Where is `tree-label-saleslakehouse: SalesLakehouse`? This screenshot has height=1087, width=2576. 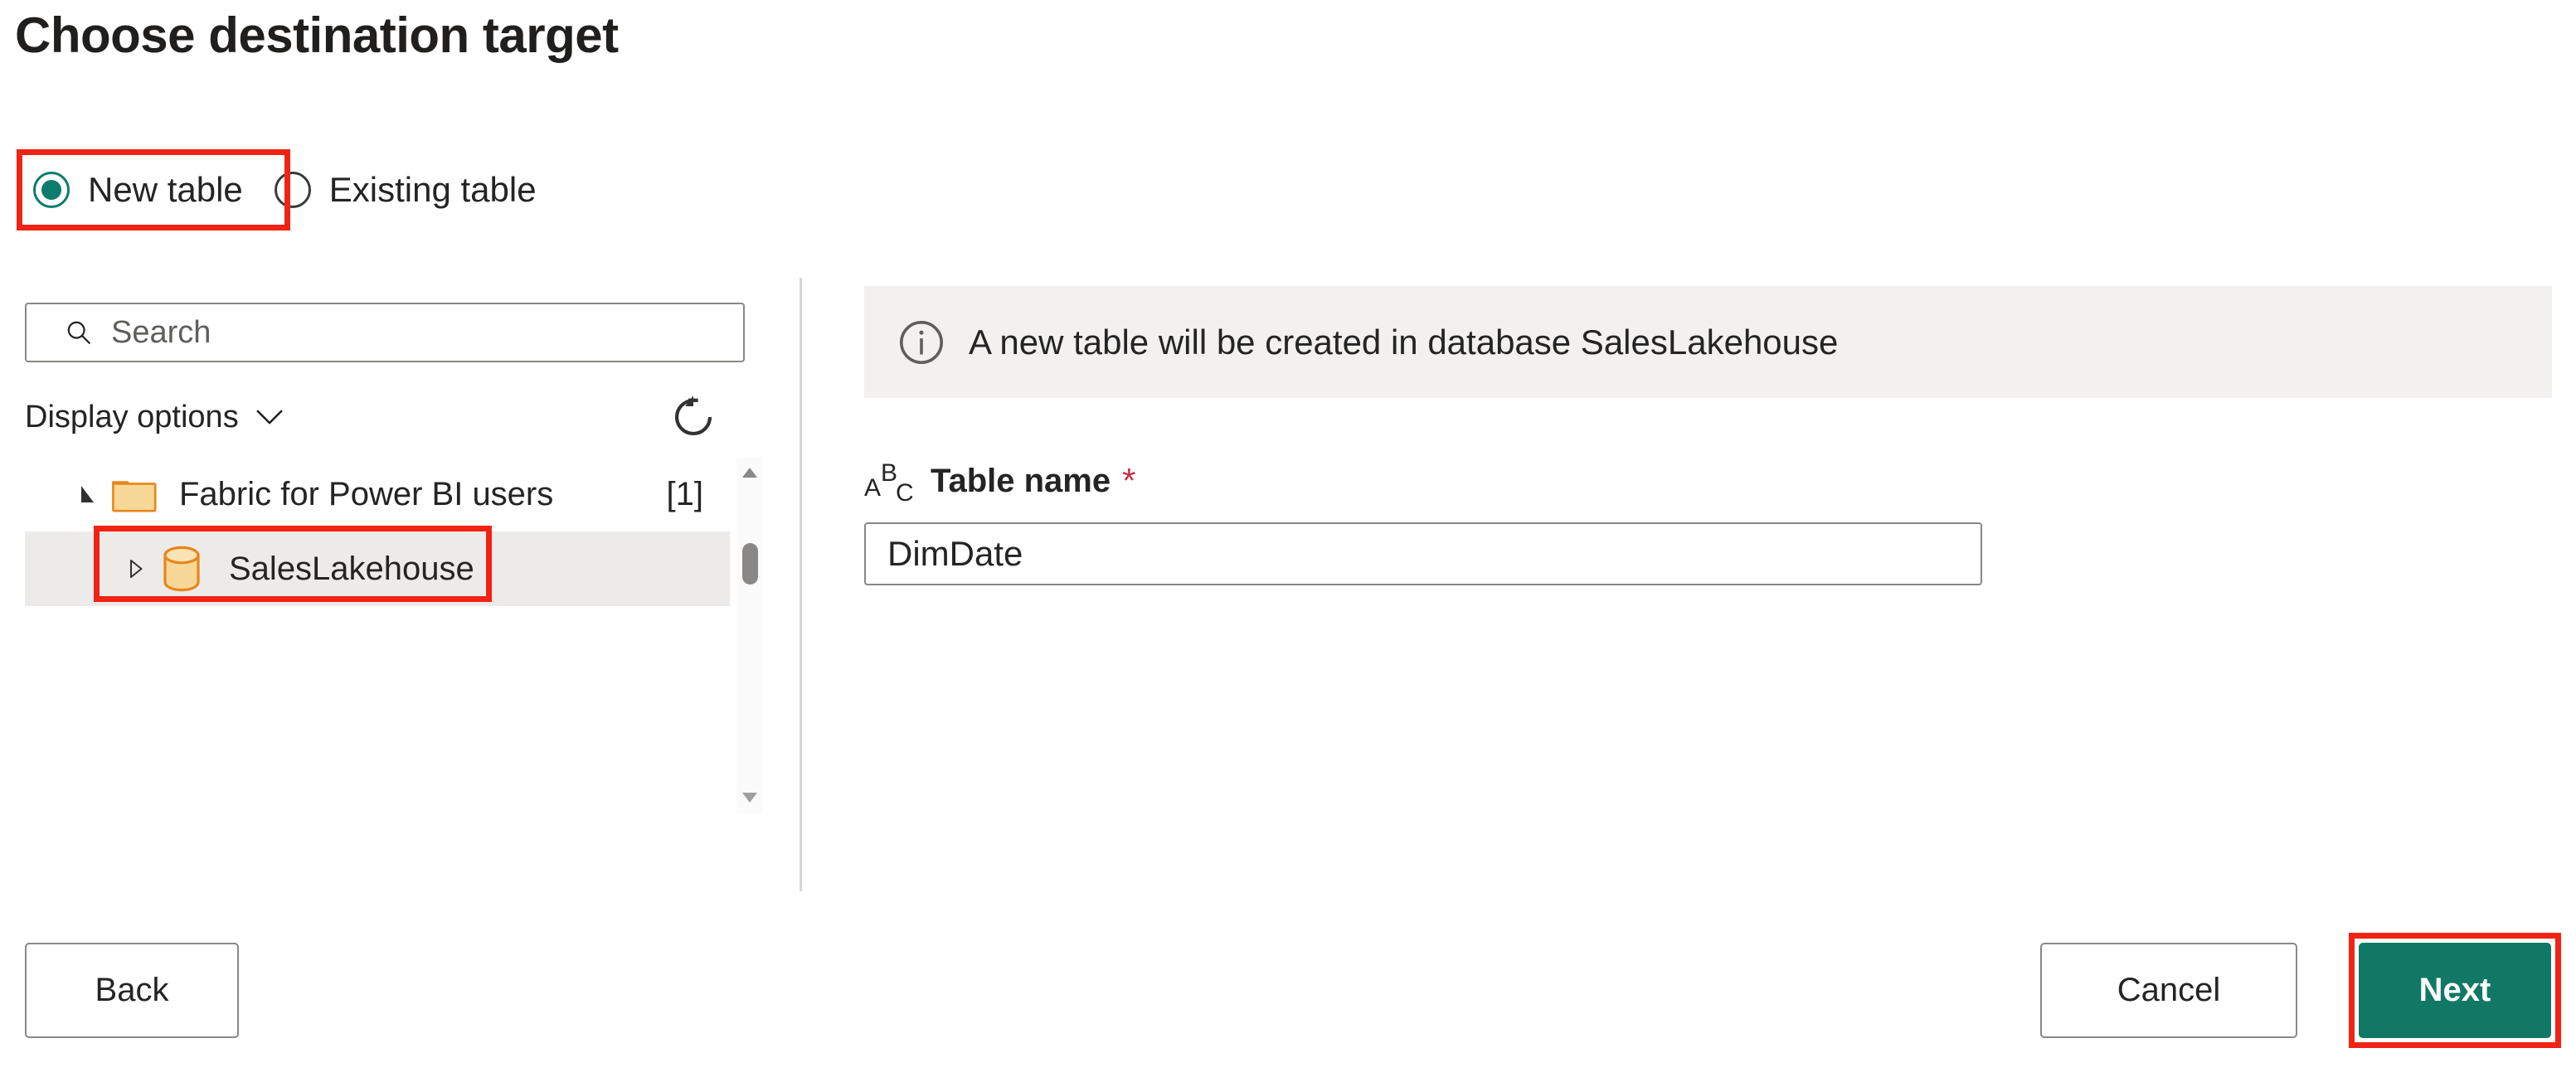
tree-label-saleslakehouse: SalesLakehouse is located at coordinates (352, 568).